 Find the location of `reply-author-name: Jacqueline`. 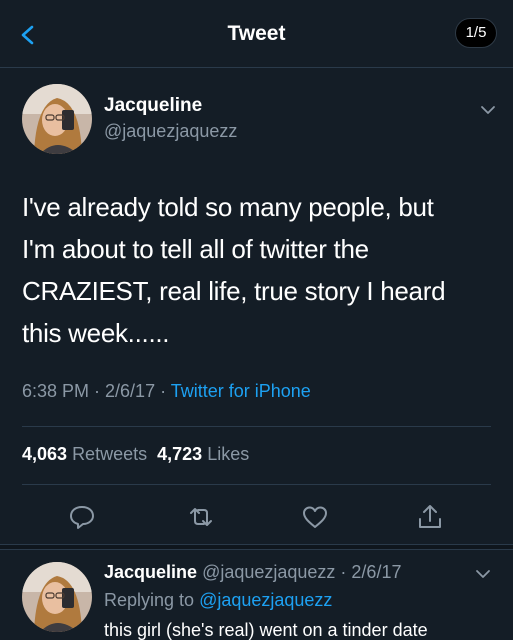

reply-author-name: Jacqueline is located at coordinates (150, 572).